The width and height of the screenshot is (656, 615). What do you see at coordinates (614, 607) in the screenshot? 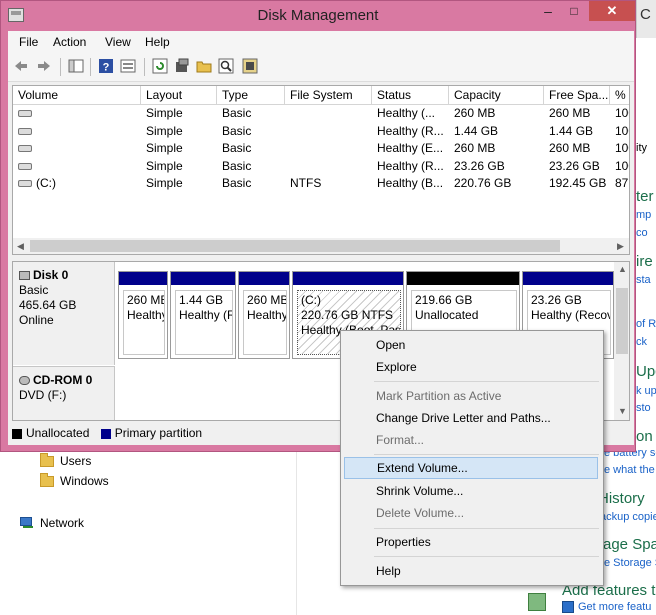
I see `bg-link-get-more: Get more featu` at bounding box center [614, 607].